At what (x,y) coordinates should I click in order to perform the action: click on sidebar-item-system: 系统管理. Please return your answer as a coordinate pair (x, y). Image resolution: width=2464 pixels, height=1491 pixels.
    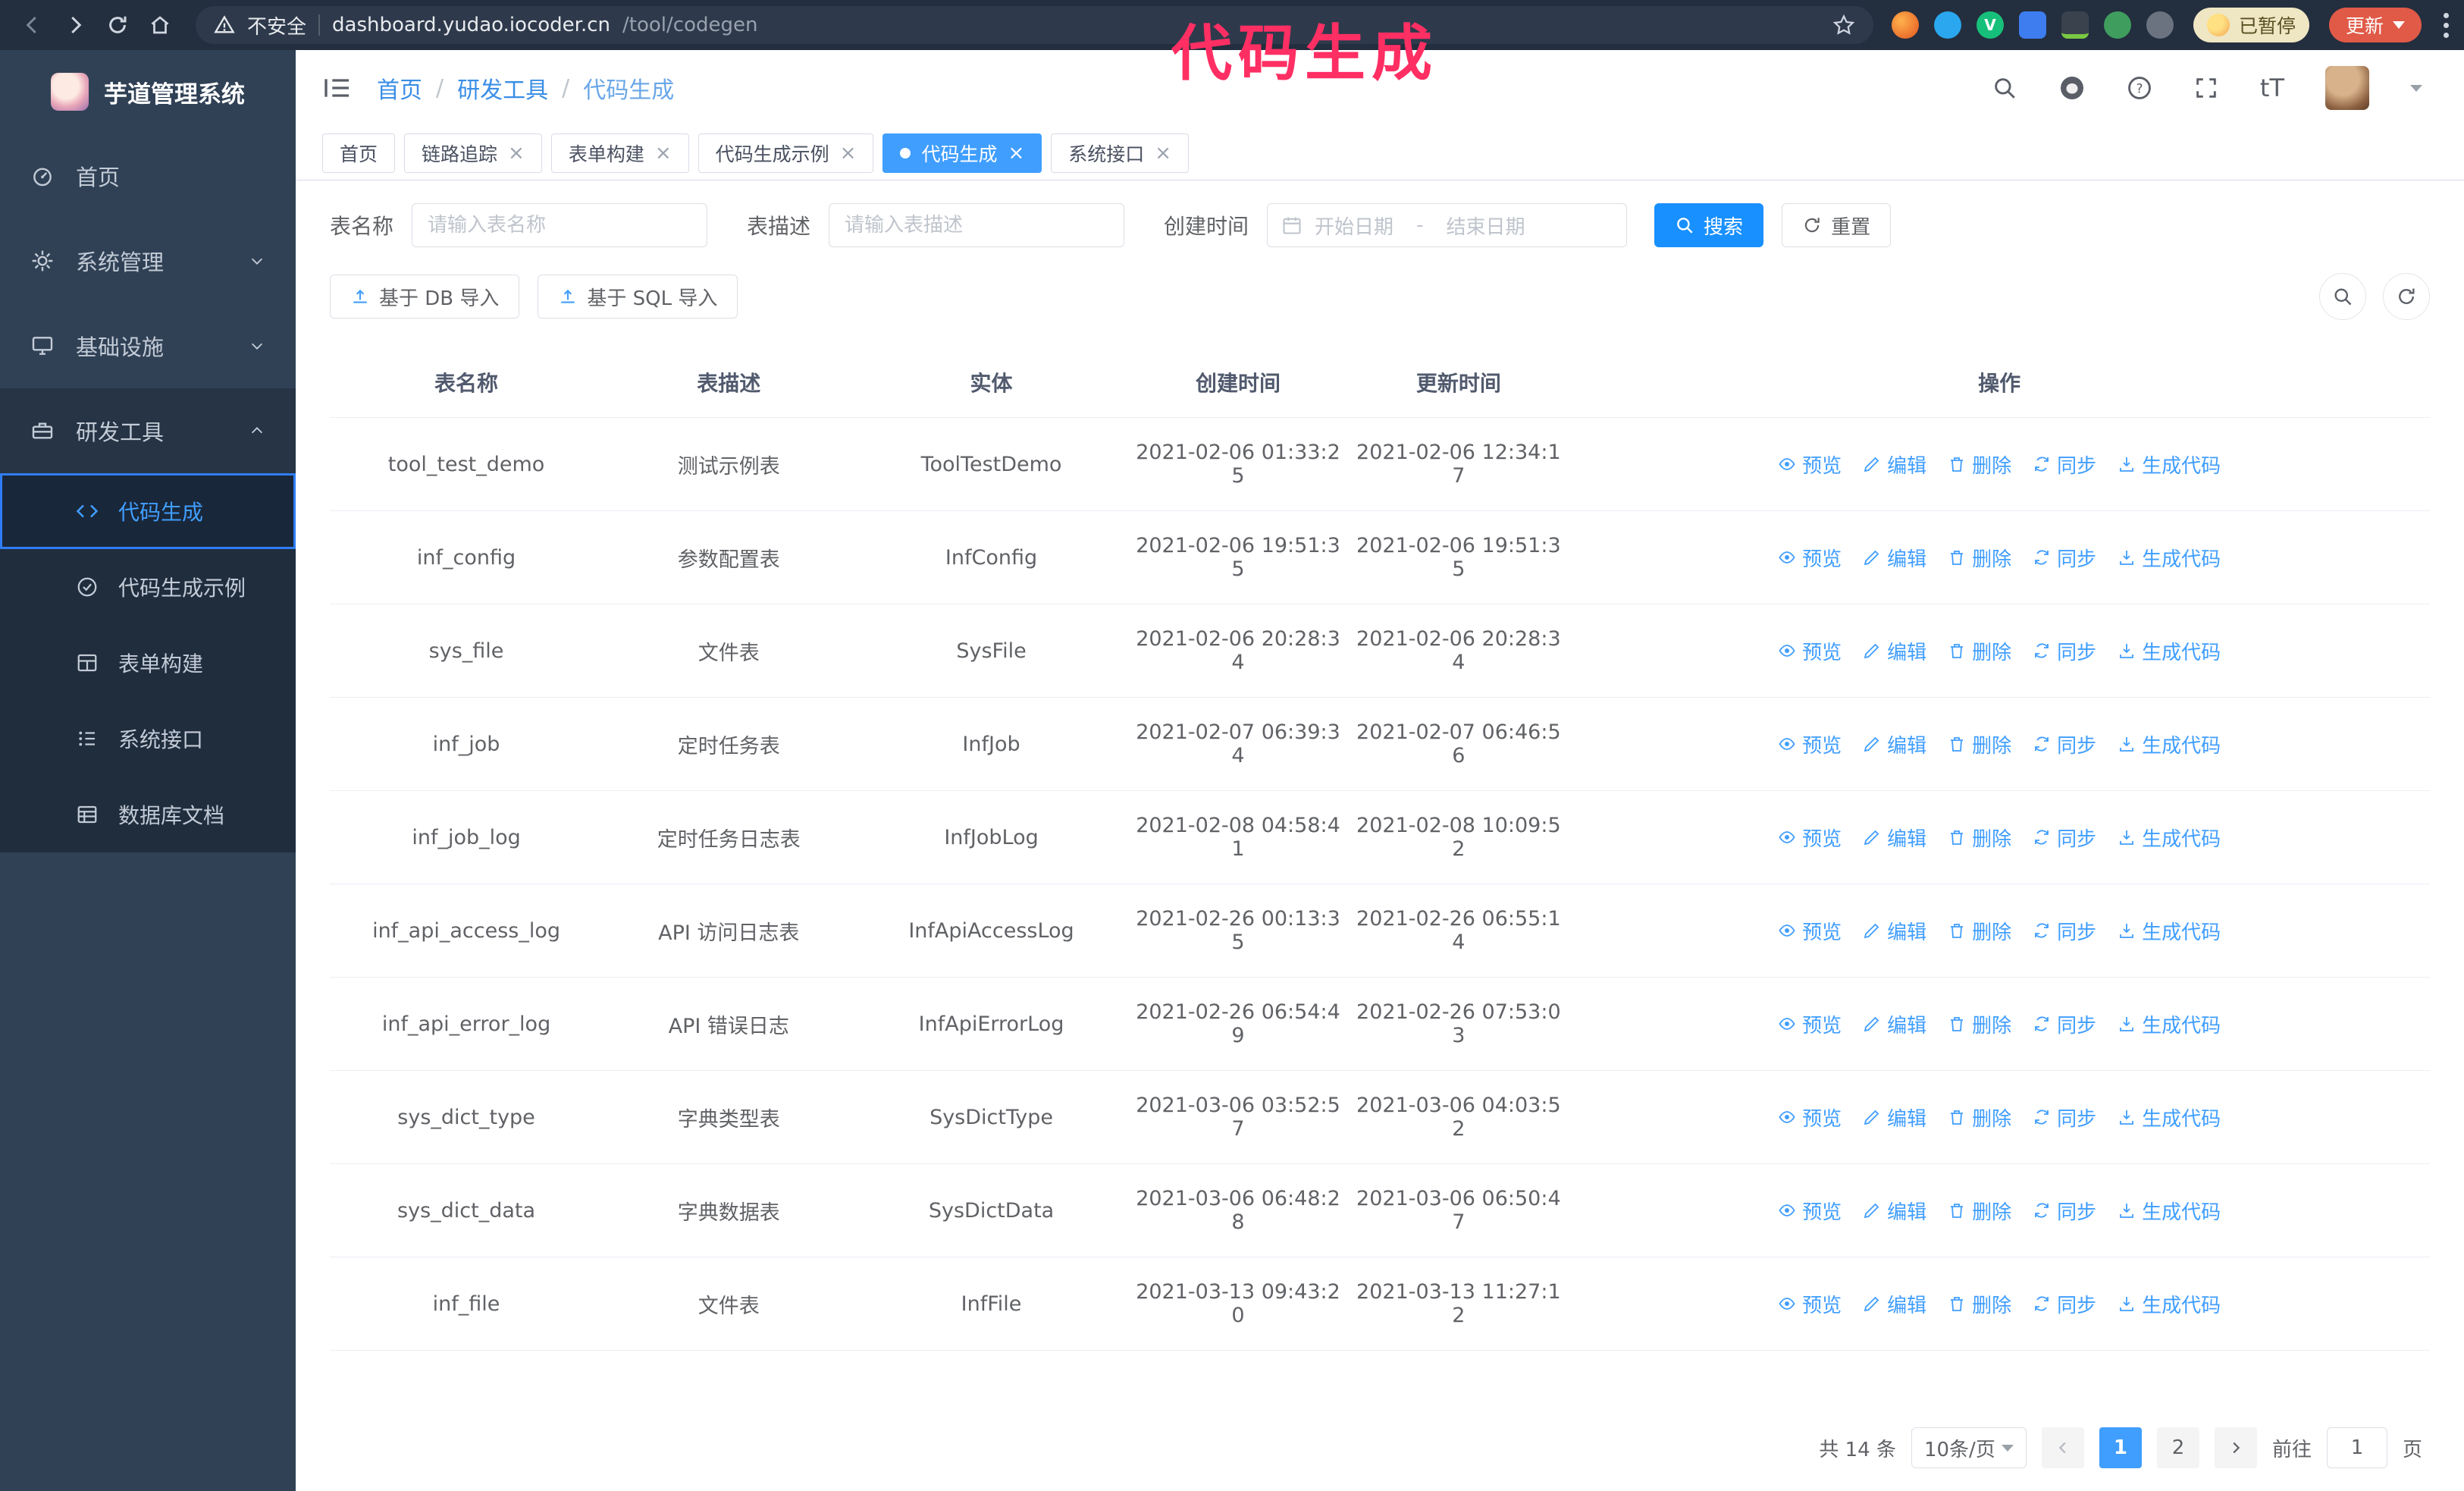
    Looking at the image, I should click on (148, 260).